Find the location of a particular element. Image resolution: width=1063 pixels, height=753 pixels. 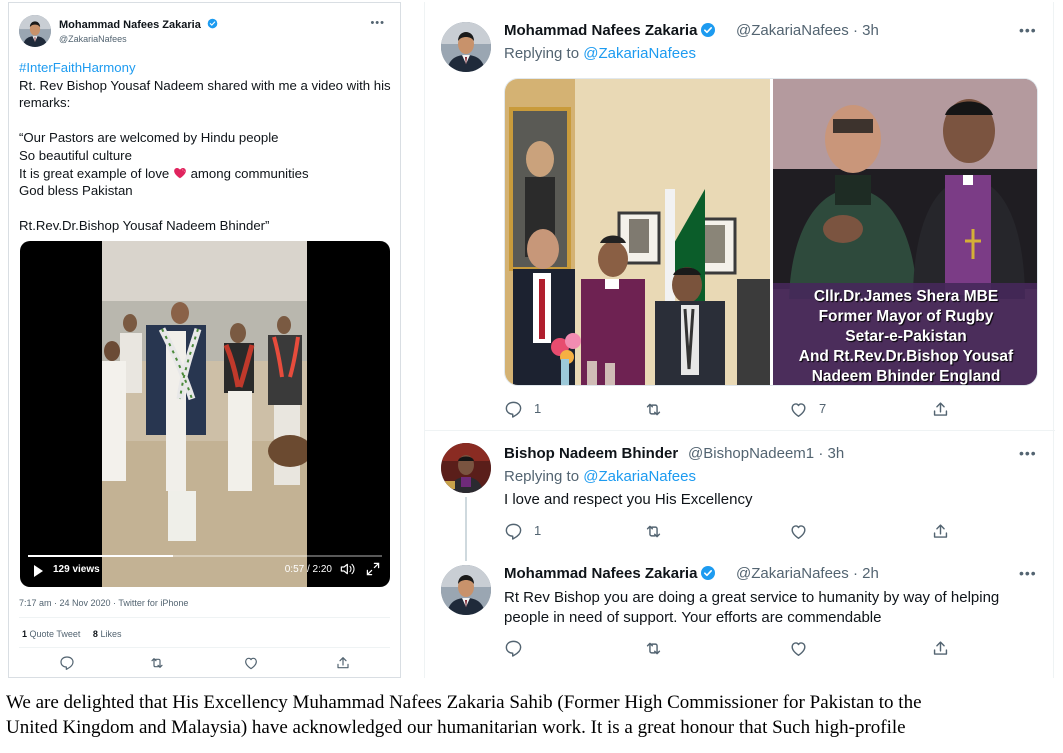

video-progress-bar is located at coordinates (205, 556).